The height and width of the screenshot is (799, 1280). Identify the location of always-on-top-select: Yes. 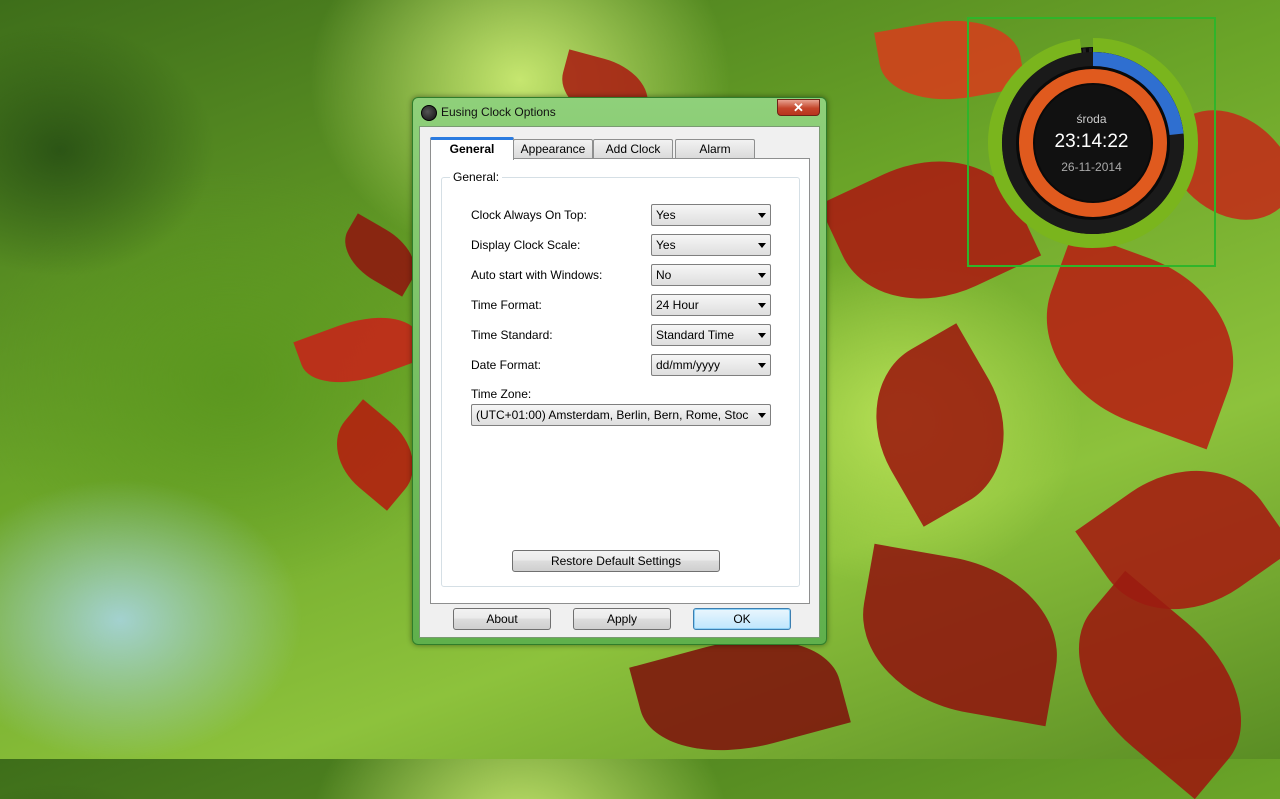
(711, 215).